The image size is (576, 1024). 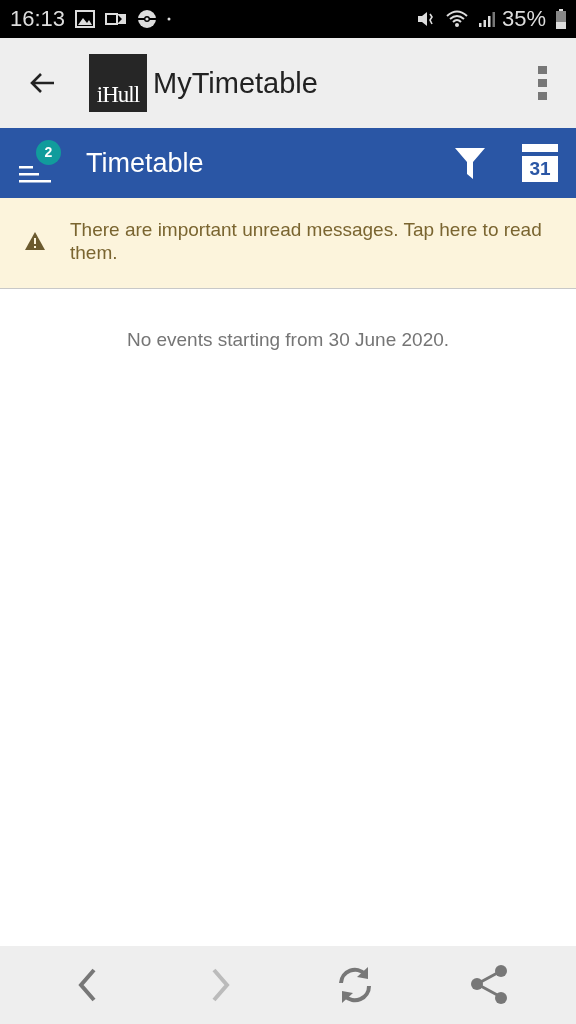 What do you see at coordinates (288, 340) in the screenshot?
I see `empty-message: No events starting from 30 June 2020.` at bounding box center [288, 340].